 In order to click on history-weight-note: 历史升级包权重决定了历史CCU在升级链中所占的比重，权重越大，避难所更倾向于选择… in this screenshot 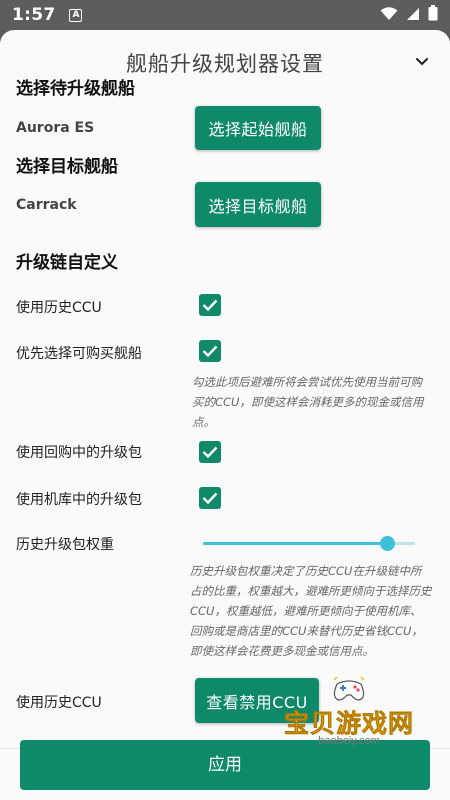, I will do `click(311, 611)`.